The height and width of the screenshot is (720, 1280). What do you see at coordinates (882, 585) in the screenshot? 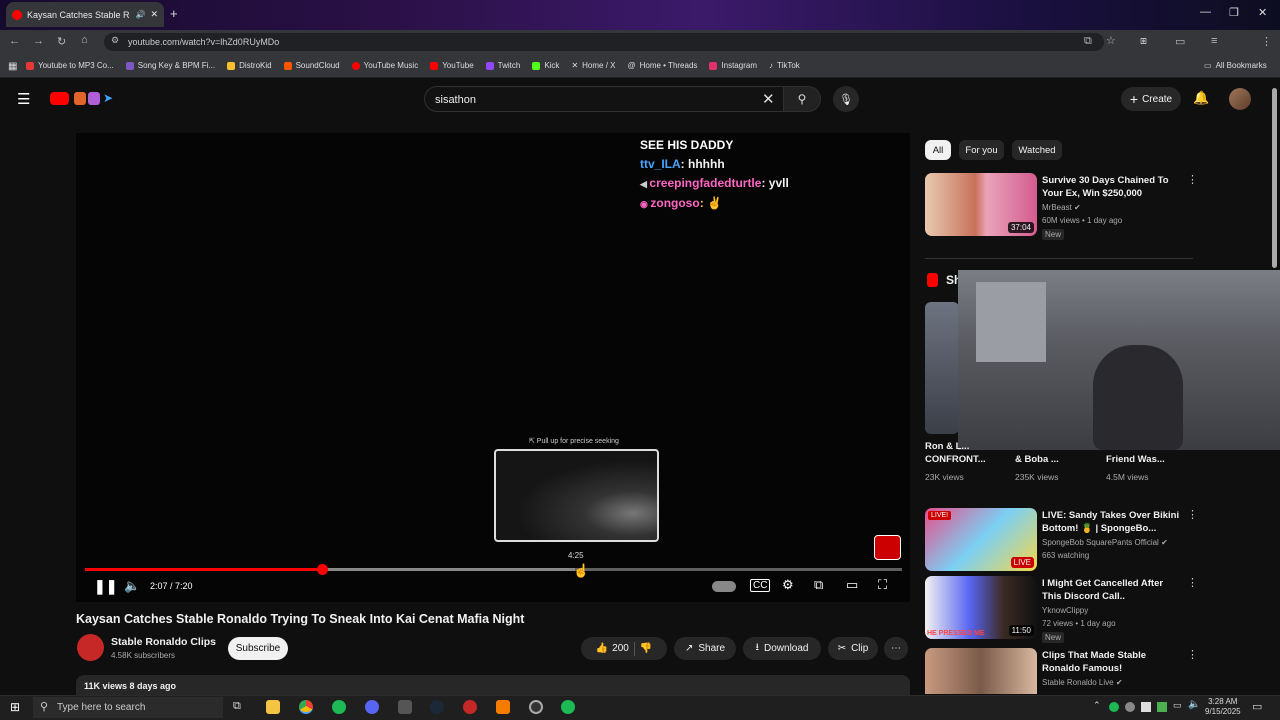
I see `fullscreen-icon: ⛶` at bounding box center [882, 585].